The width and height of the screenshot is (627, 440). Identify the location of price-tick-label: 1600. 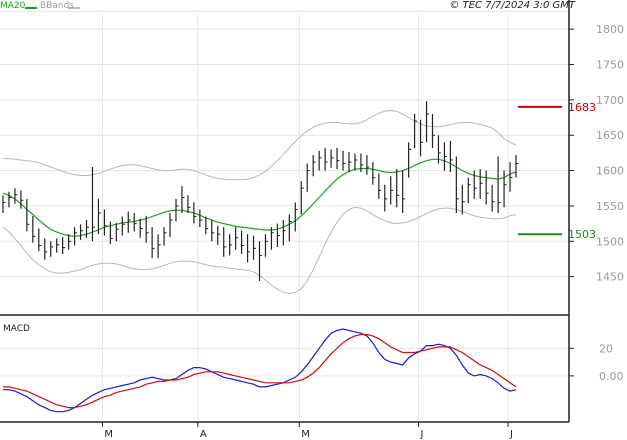
(610, 171).